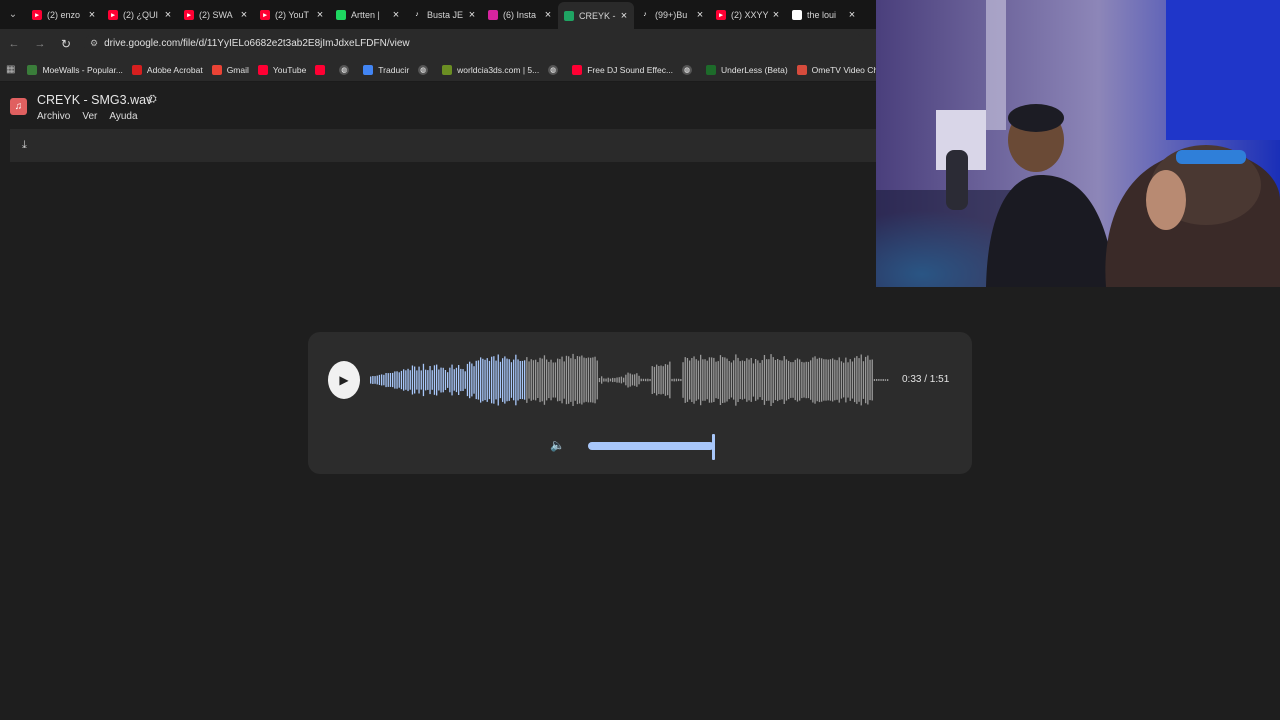  I want to click on browser-tab: Artten | ×, so click(368, 14).